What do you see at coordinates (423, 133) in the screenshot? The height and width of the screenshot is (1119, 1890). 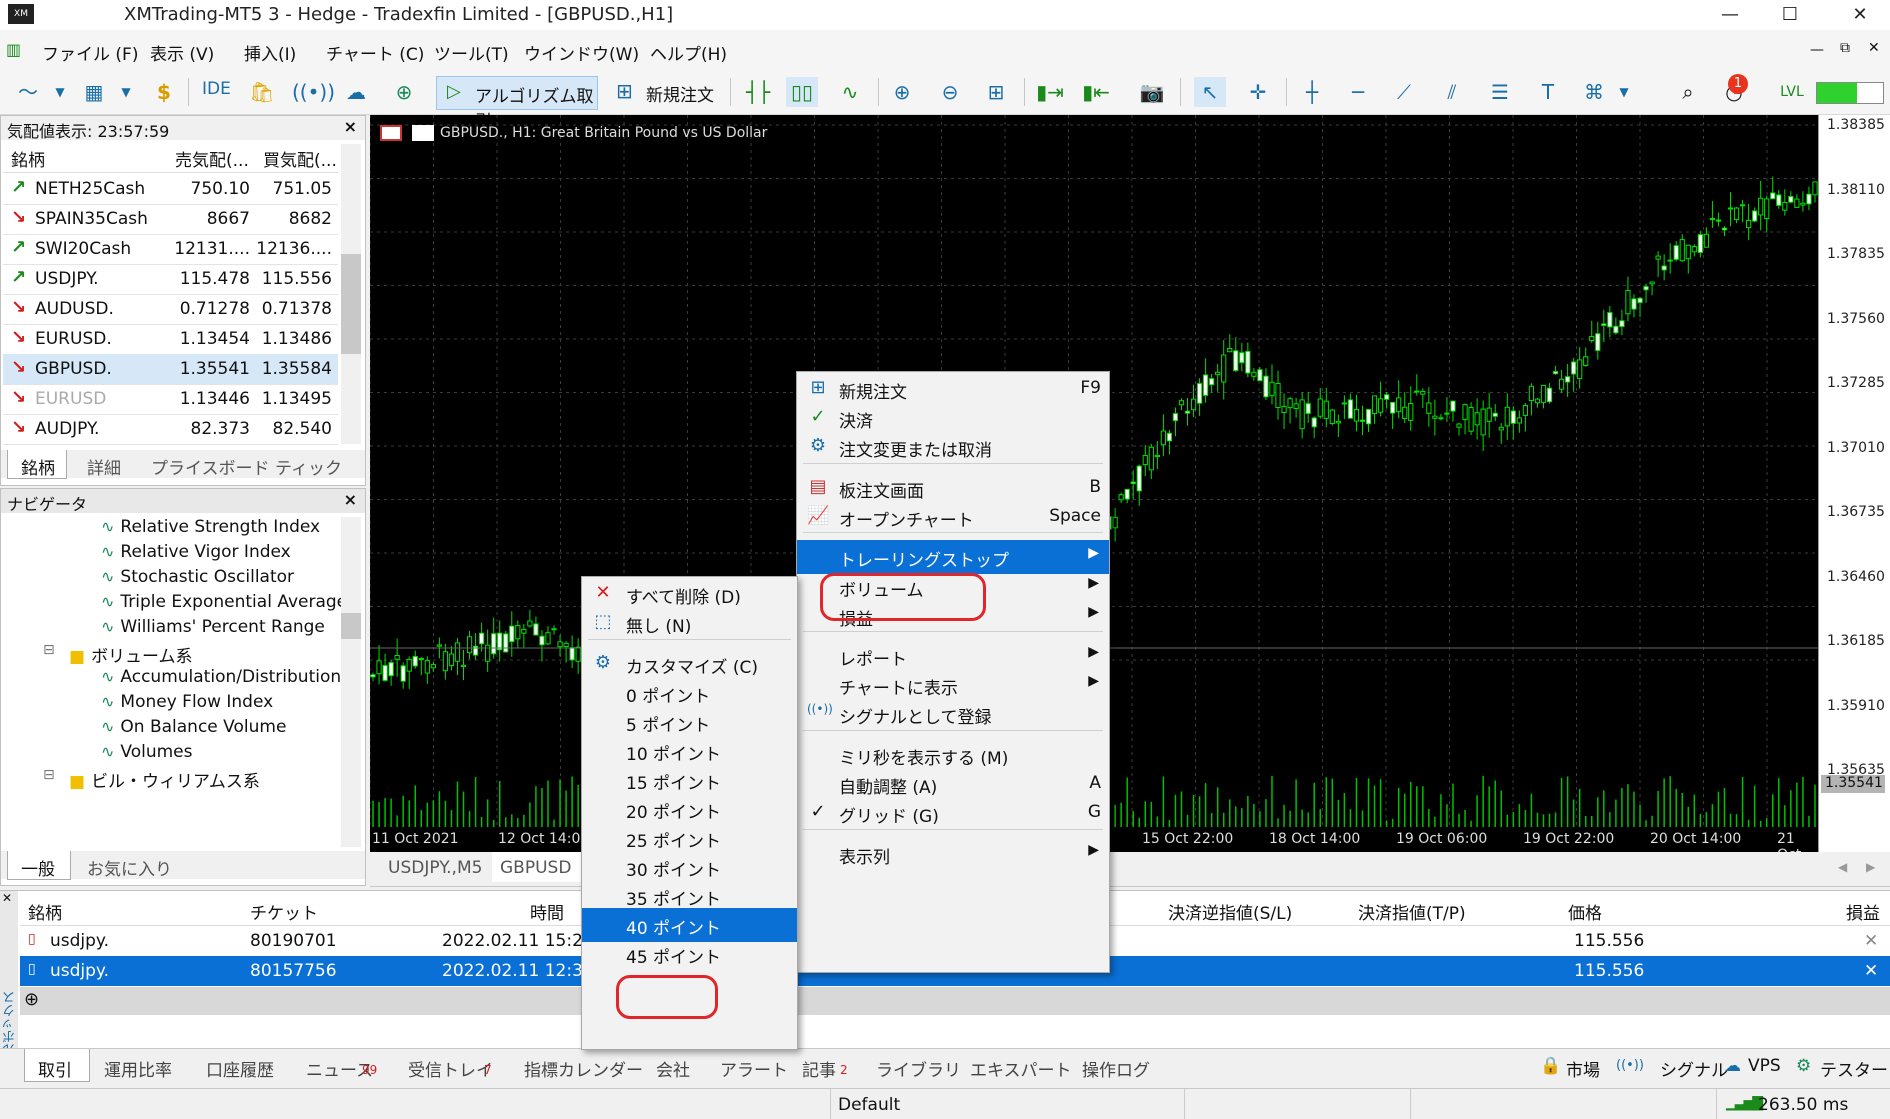 I see `chart-props-icon` at bounding box center [423, 133].